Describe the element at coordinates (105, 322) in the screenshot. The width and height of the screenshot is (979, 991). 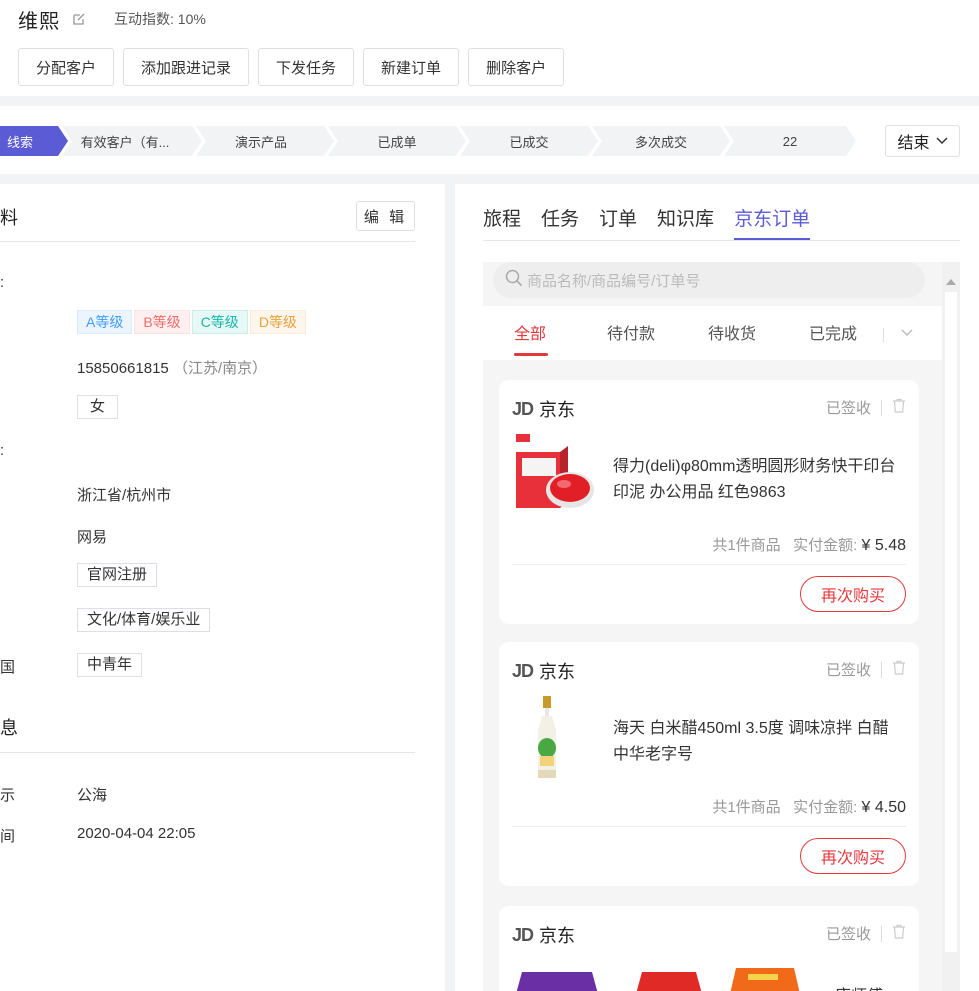
I see `tag-a-level: A等级` at that location.